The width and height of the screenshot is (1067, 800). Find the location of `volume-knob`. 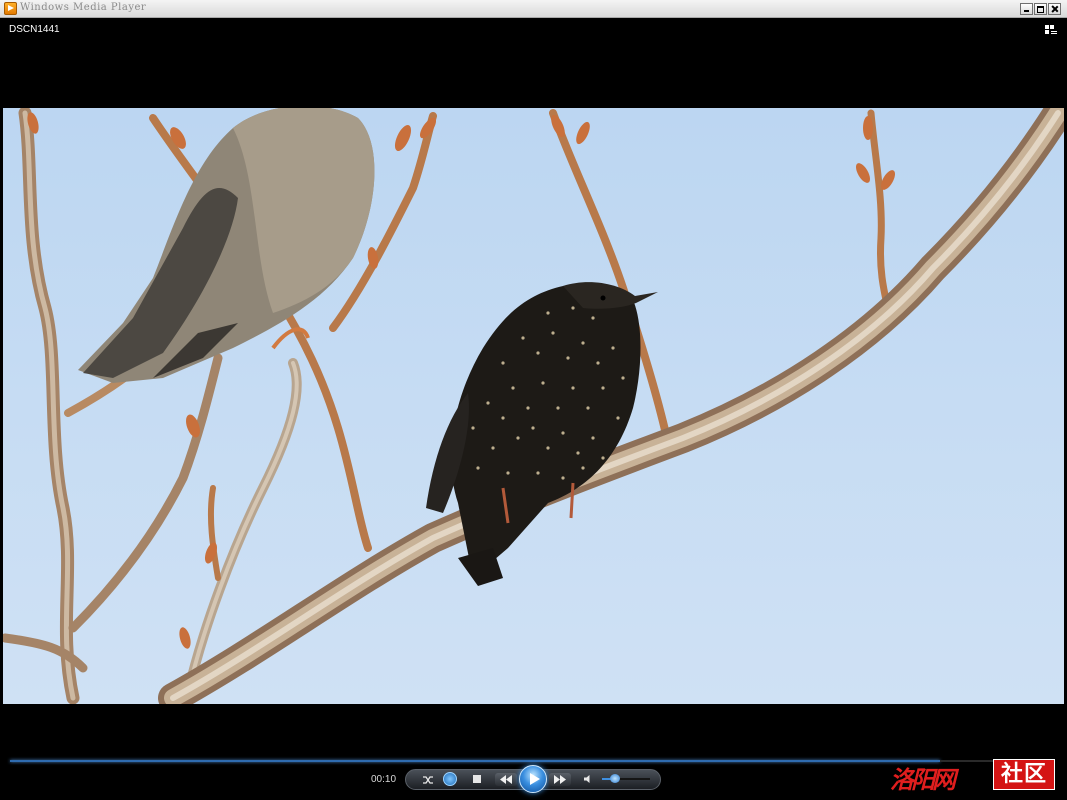

volume-knob is located at coordinates (615, 778).